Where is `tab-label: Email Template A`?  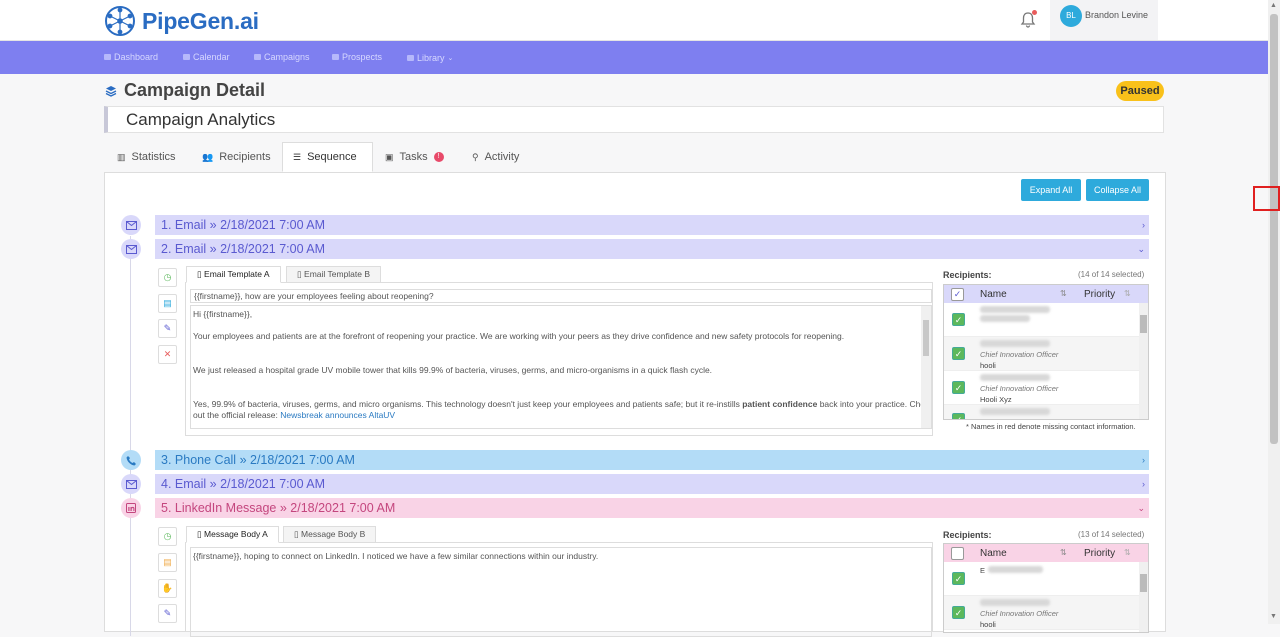
tab-label: Email Template A is located at coordinates (237, 274).